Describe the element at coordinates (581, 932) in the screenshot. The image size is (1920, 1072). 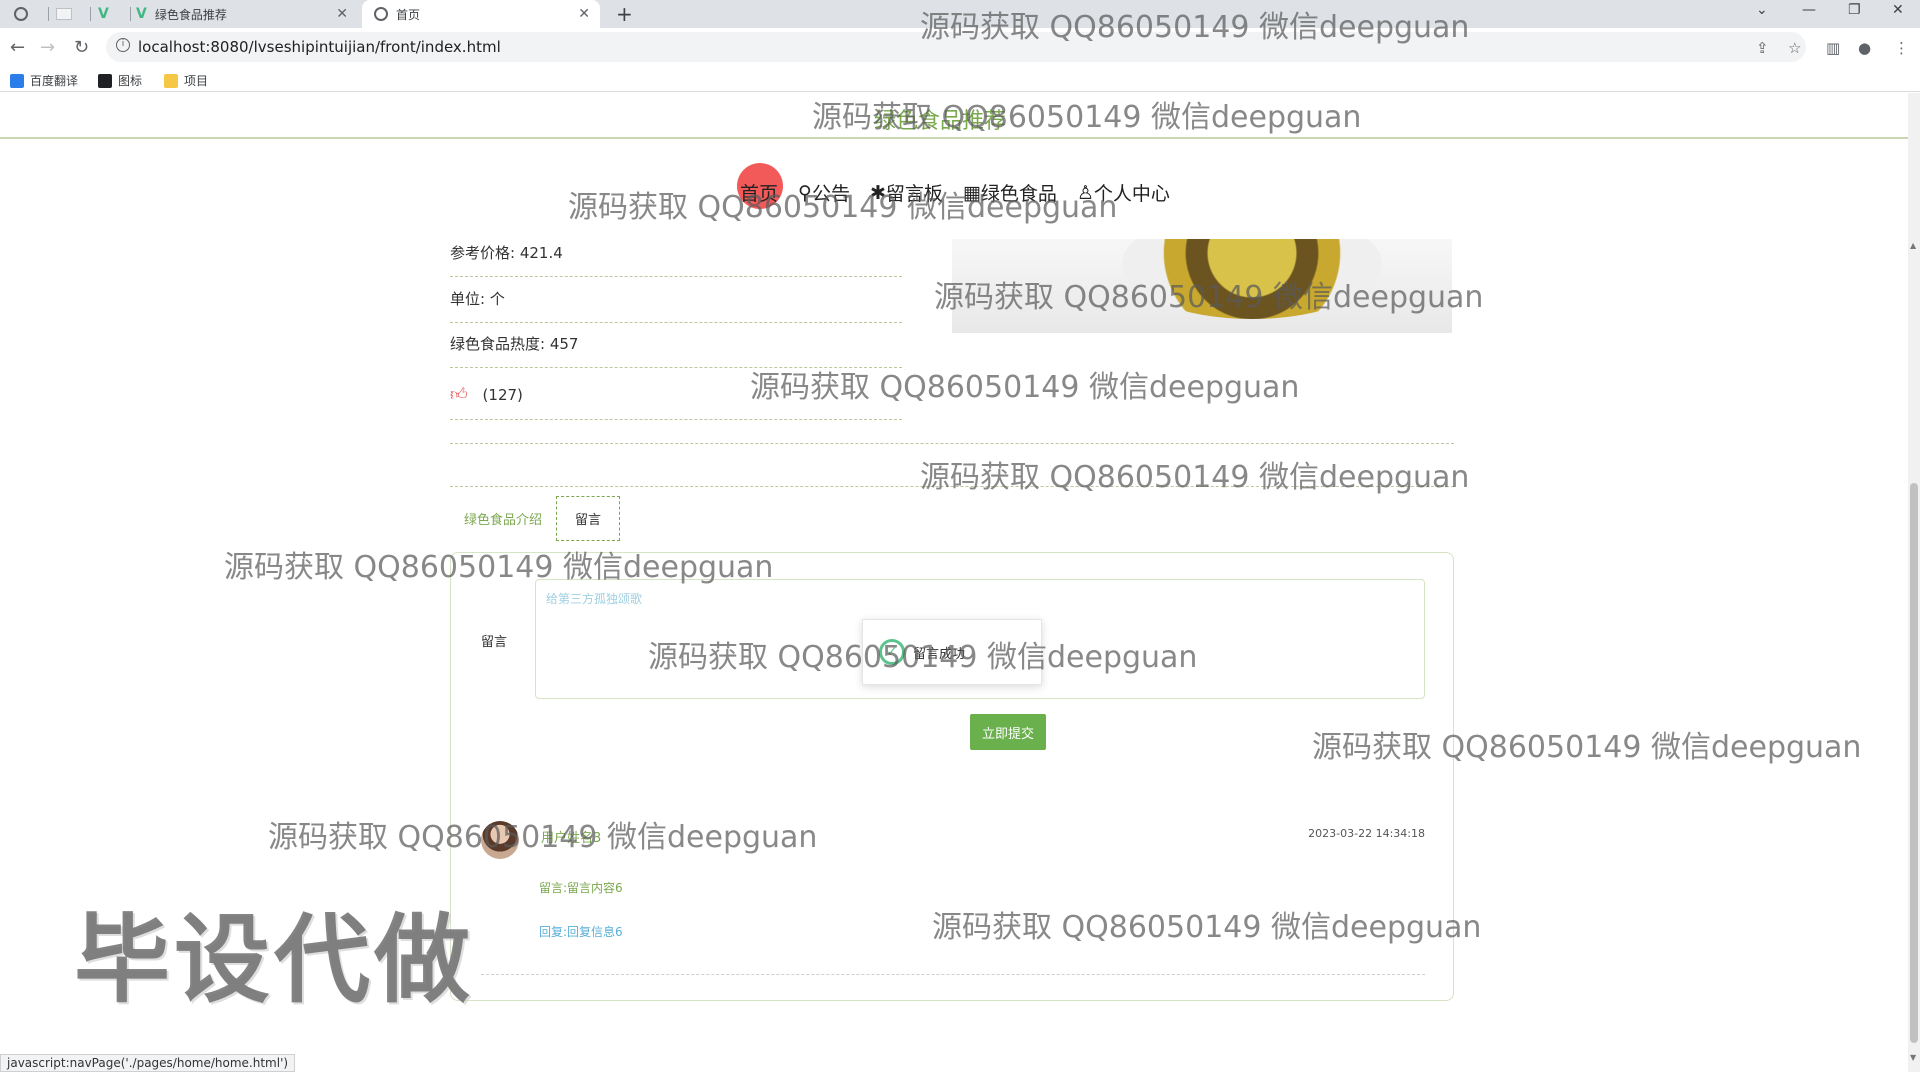
I see `comment-reply: 回复:回复信息6` at that location.